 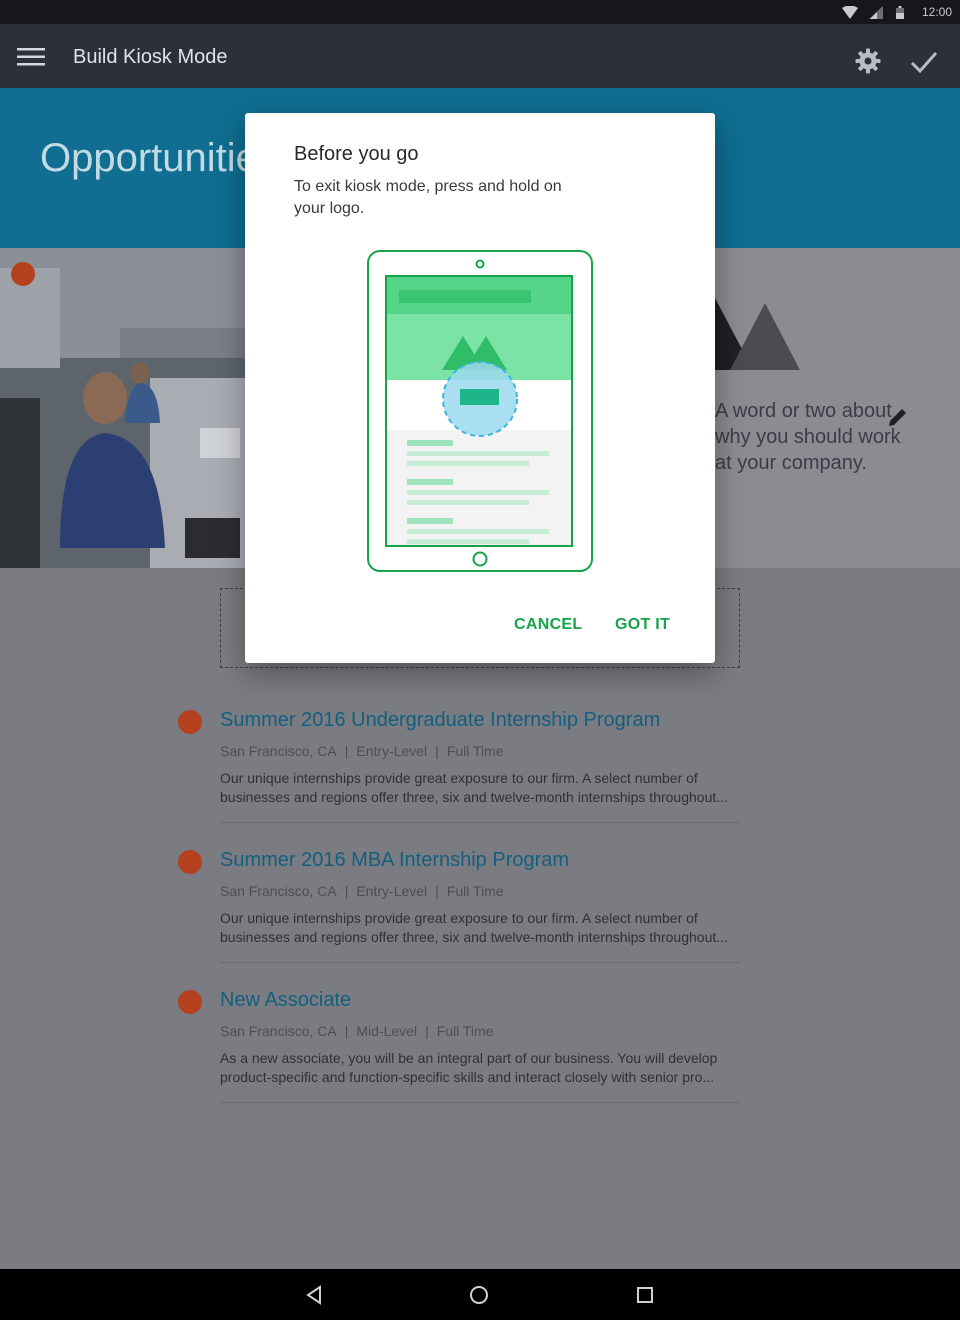 I want to click on gear-icon, so click(x=868, y=61).